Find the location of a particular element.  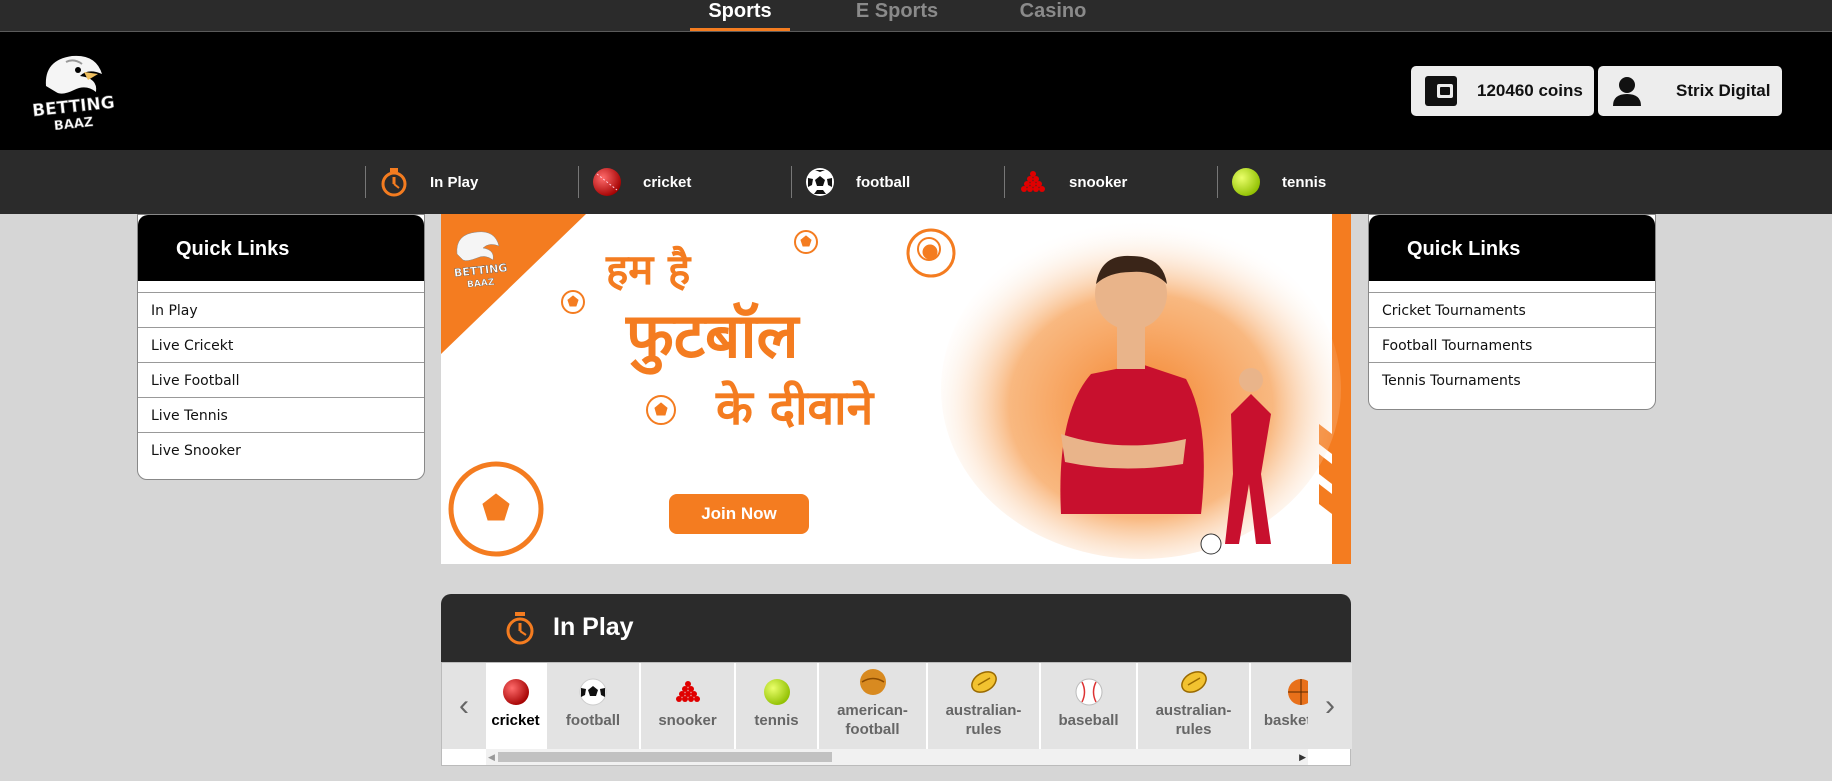

nav-item-in-play: In Play is located at coordinates (471, 182).